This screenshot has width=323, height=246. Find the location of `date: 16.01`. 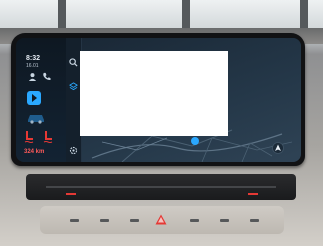

date: 16.01 is located at coordinates (32, 66).